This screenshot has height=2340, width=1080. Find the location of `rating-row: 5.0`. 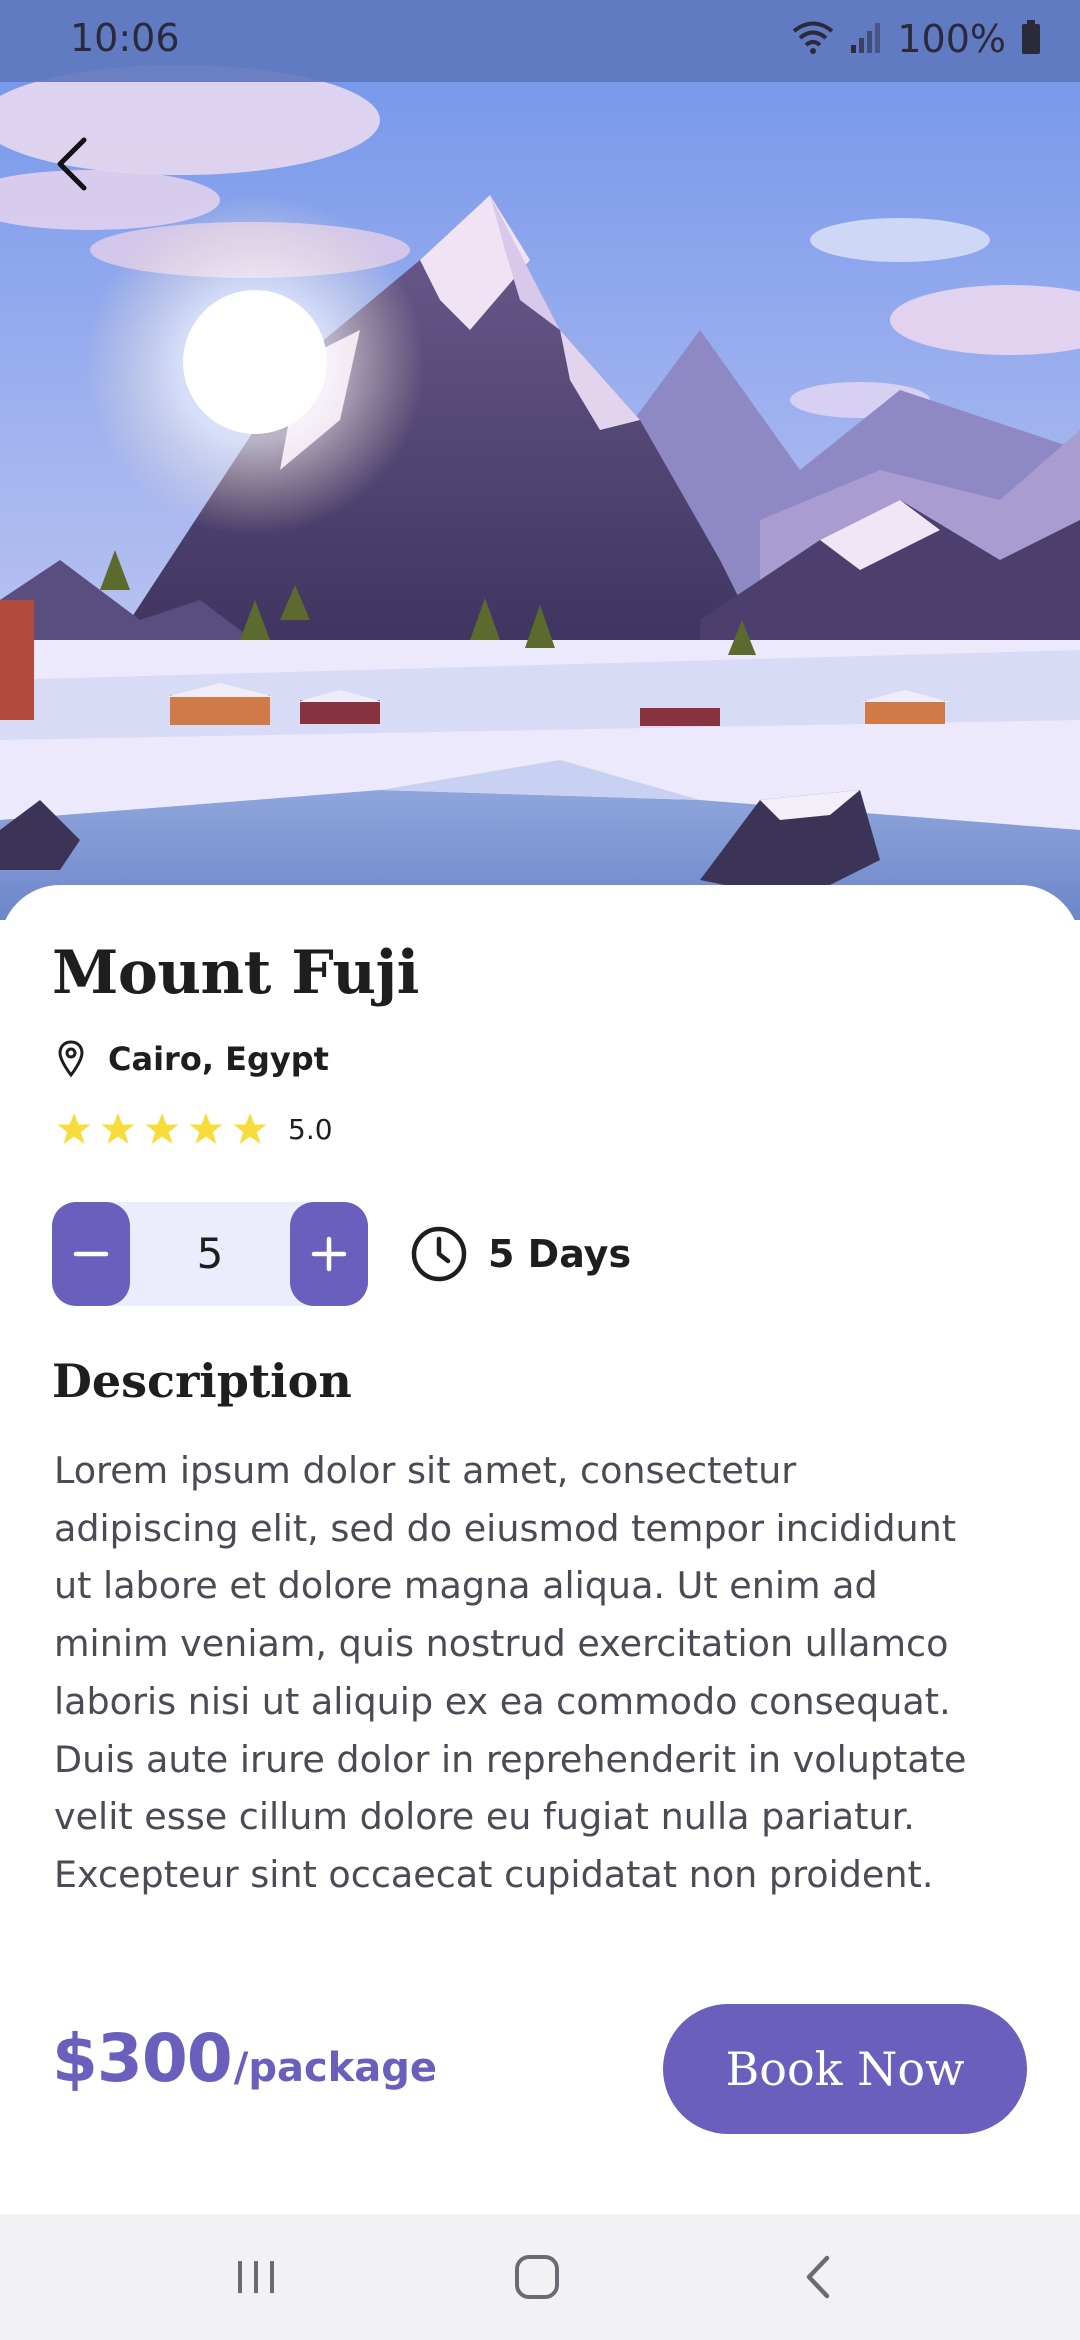

rating-row: 5.0 is located at coordinates (194, 1129).